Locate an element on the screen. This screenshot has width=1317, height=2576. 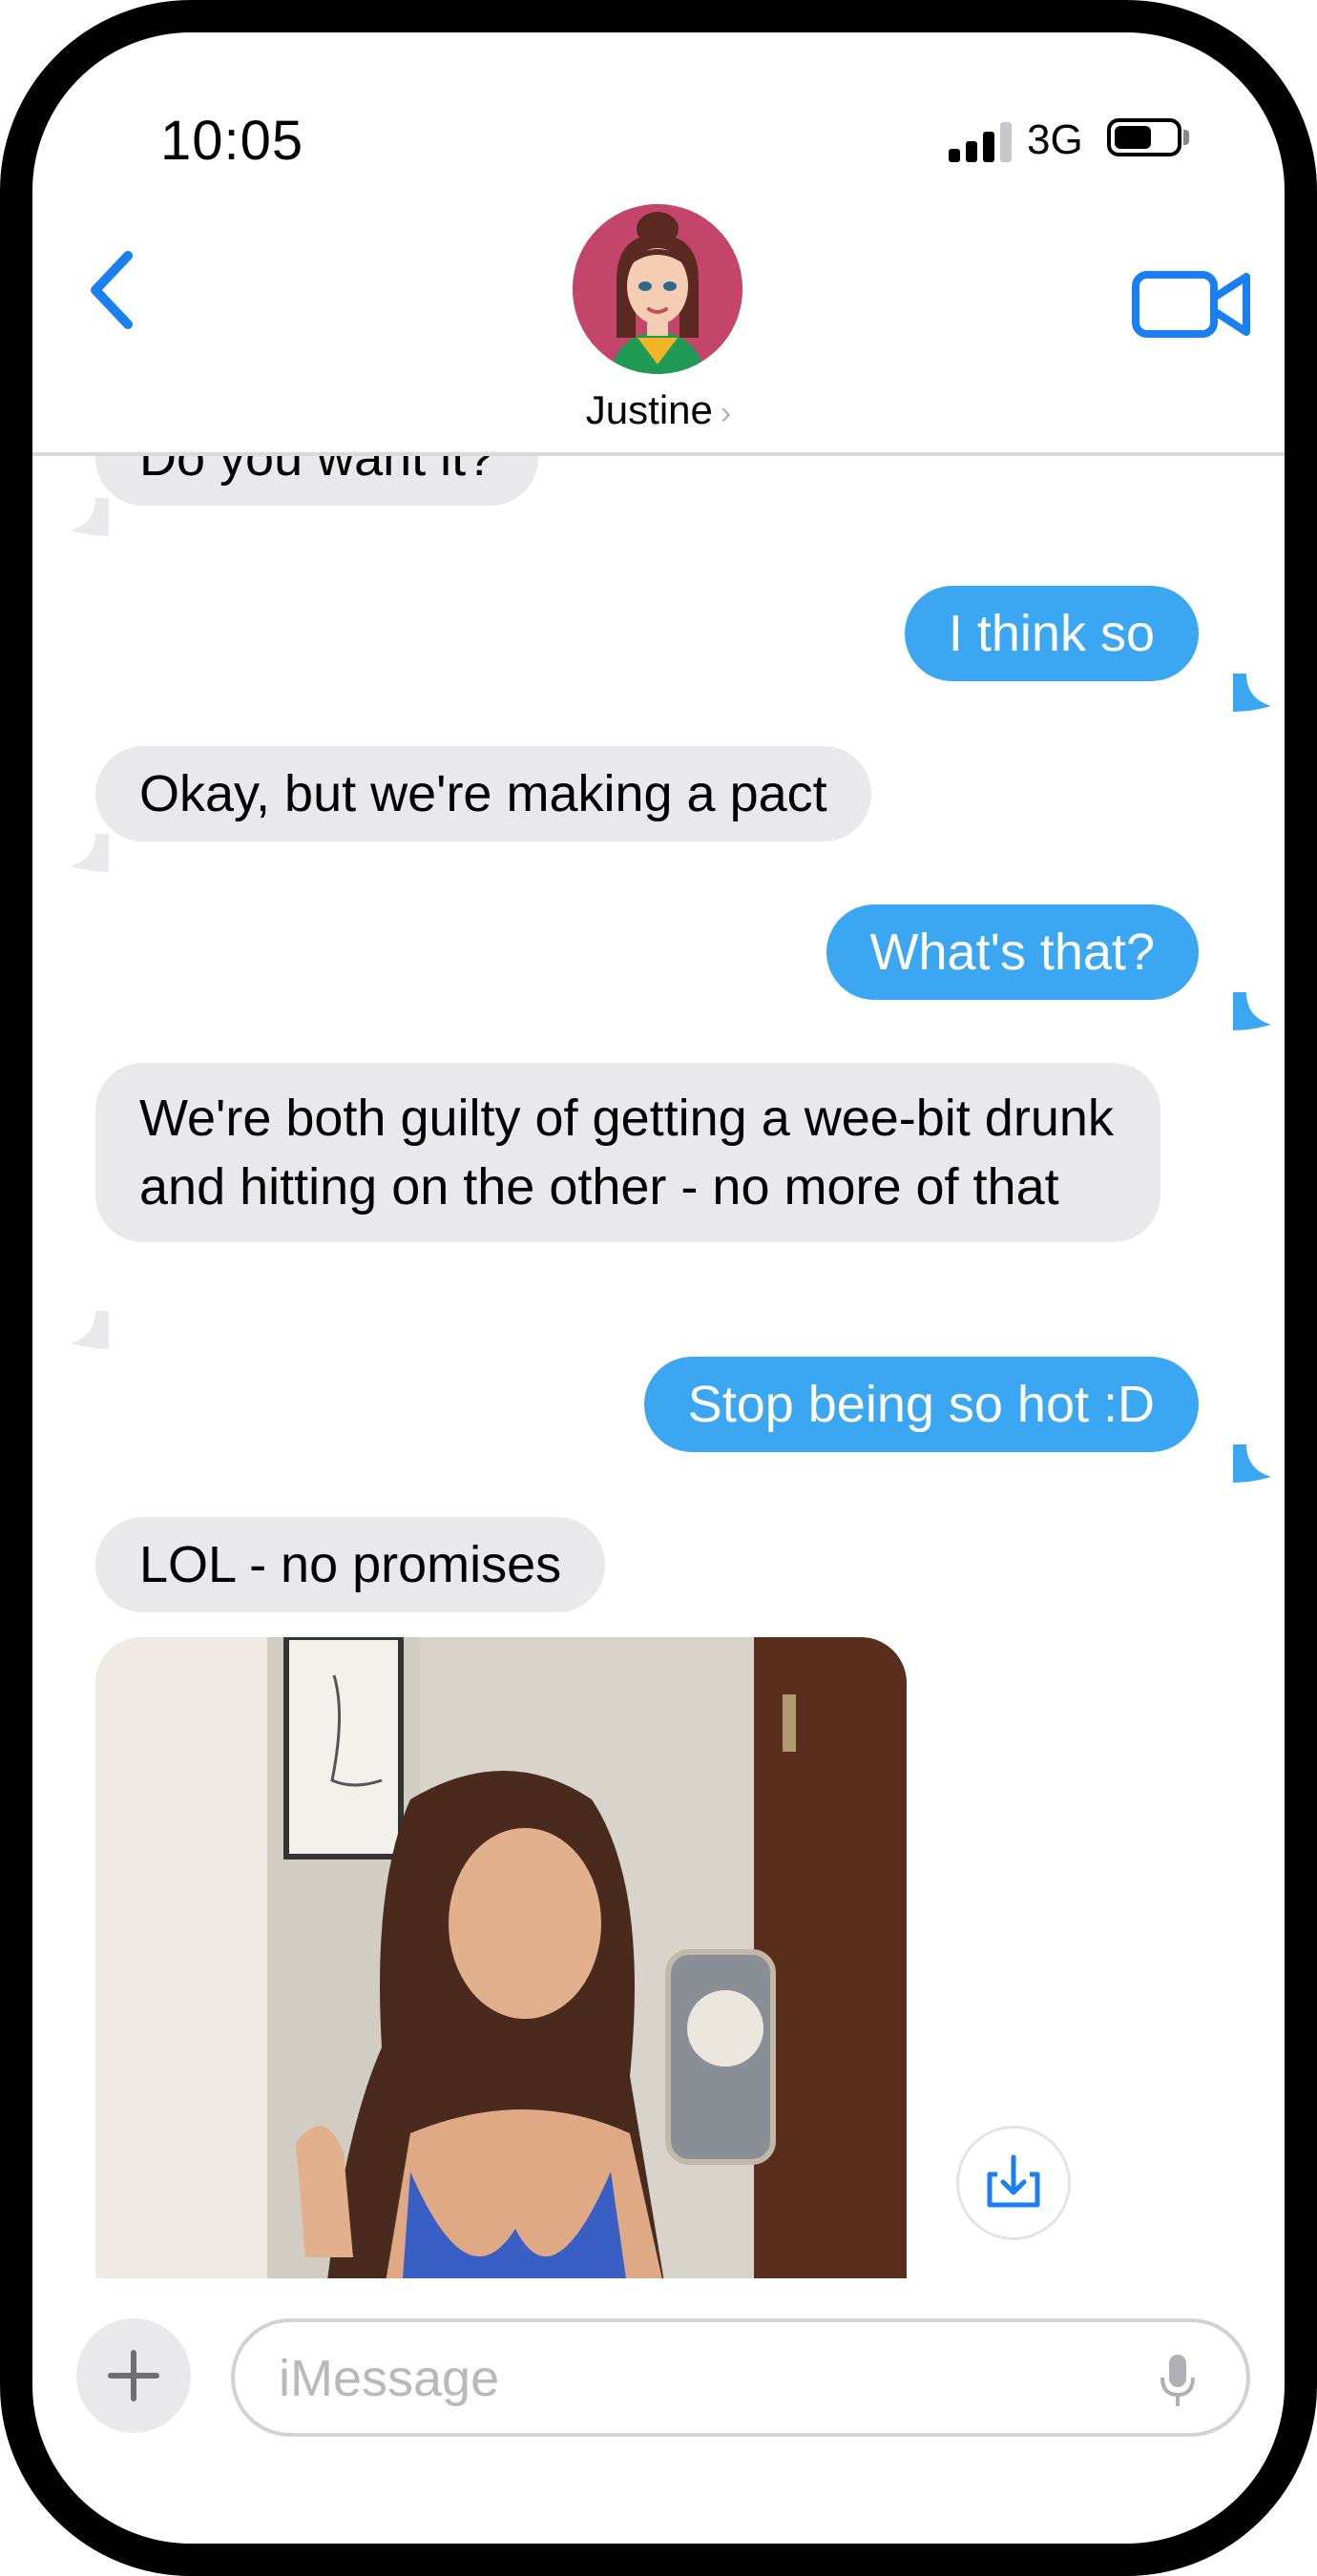
message-bubble-outgoing: What's that? is located at coordinates (1013, 952).